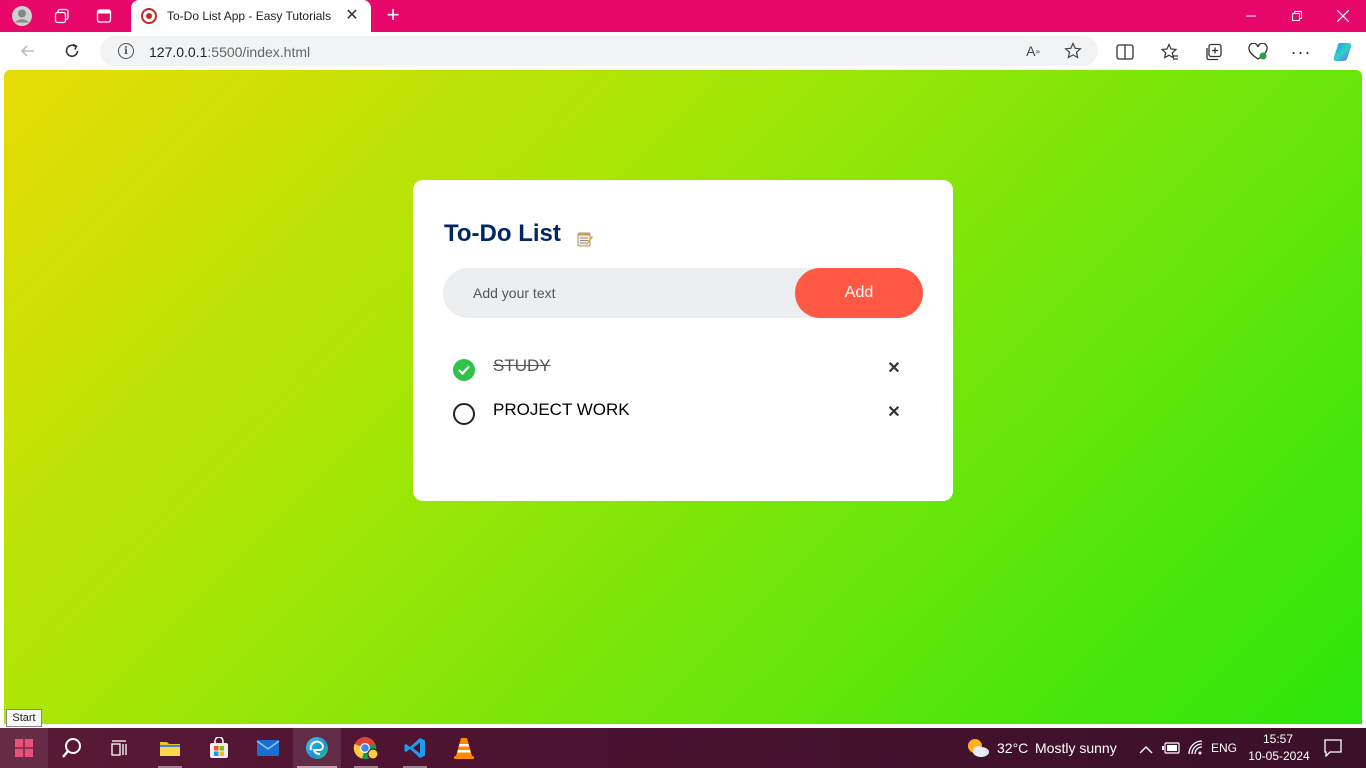 This screenshot has width=1366, height=768. Describe the element at coordinates (1073, 51) in the screenshot. I see `favorite-star-icon` at that location.